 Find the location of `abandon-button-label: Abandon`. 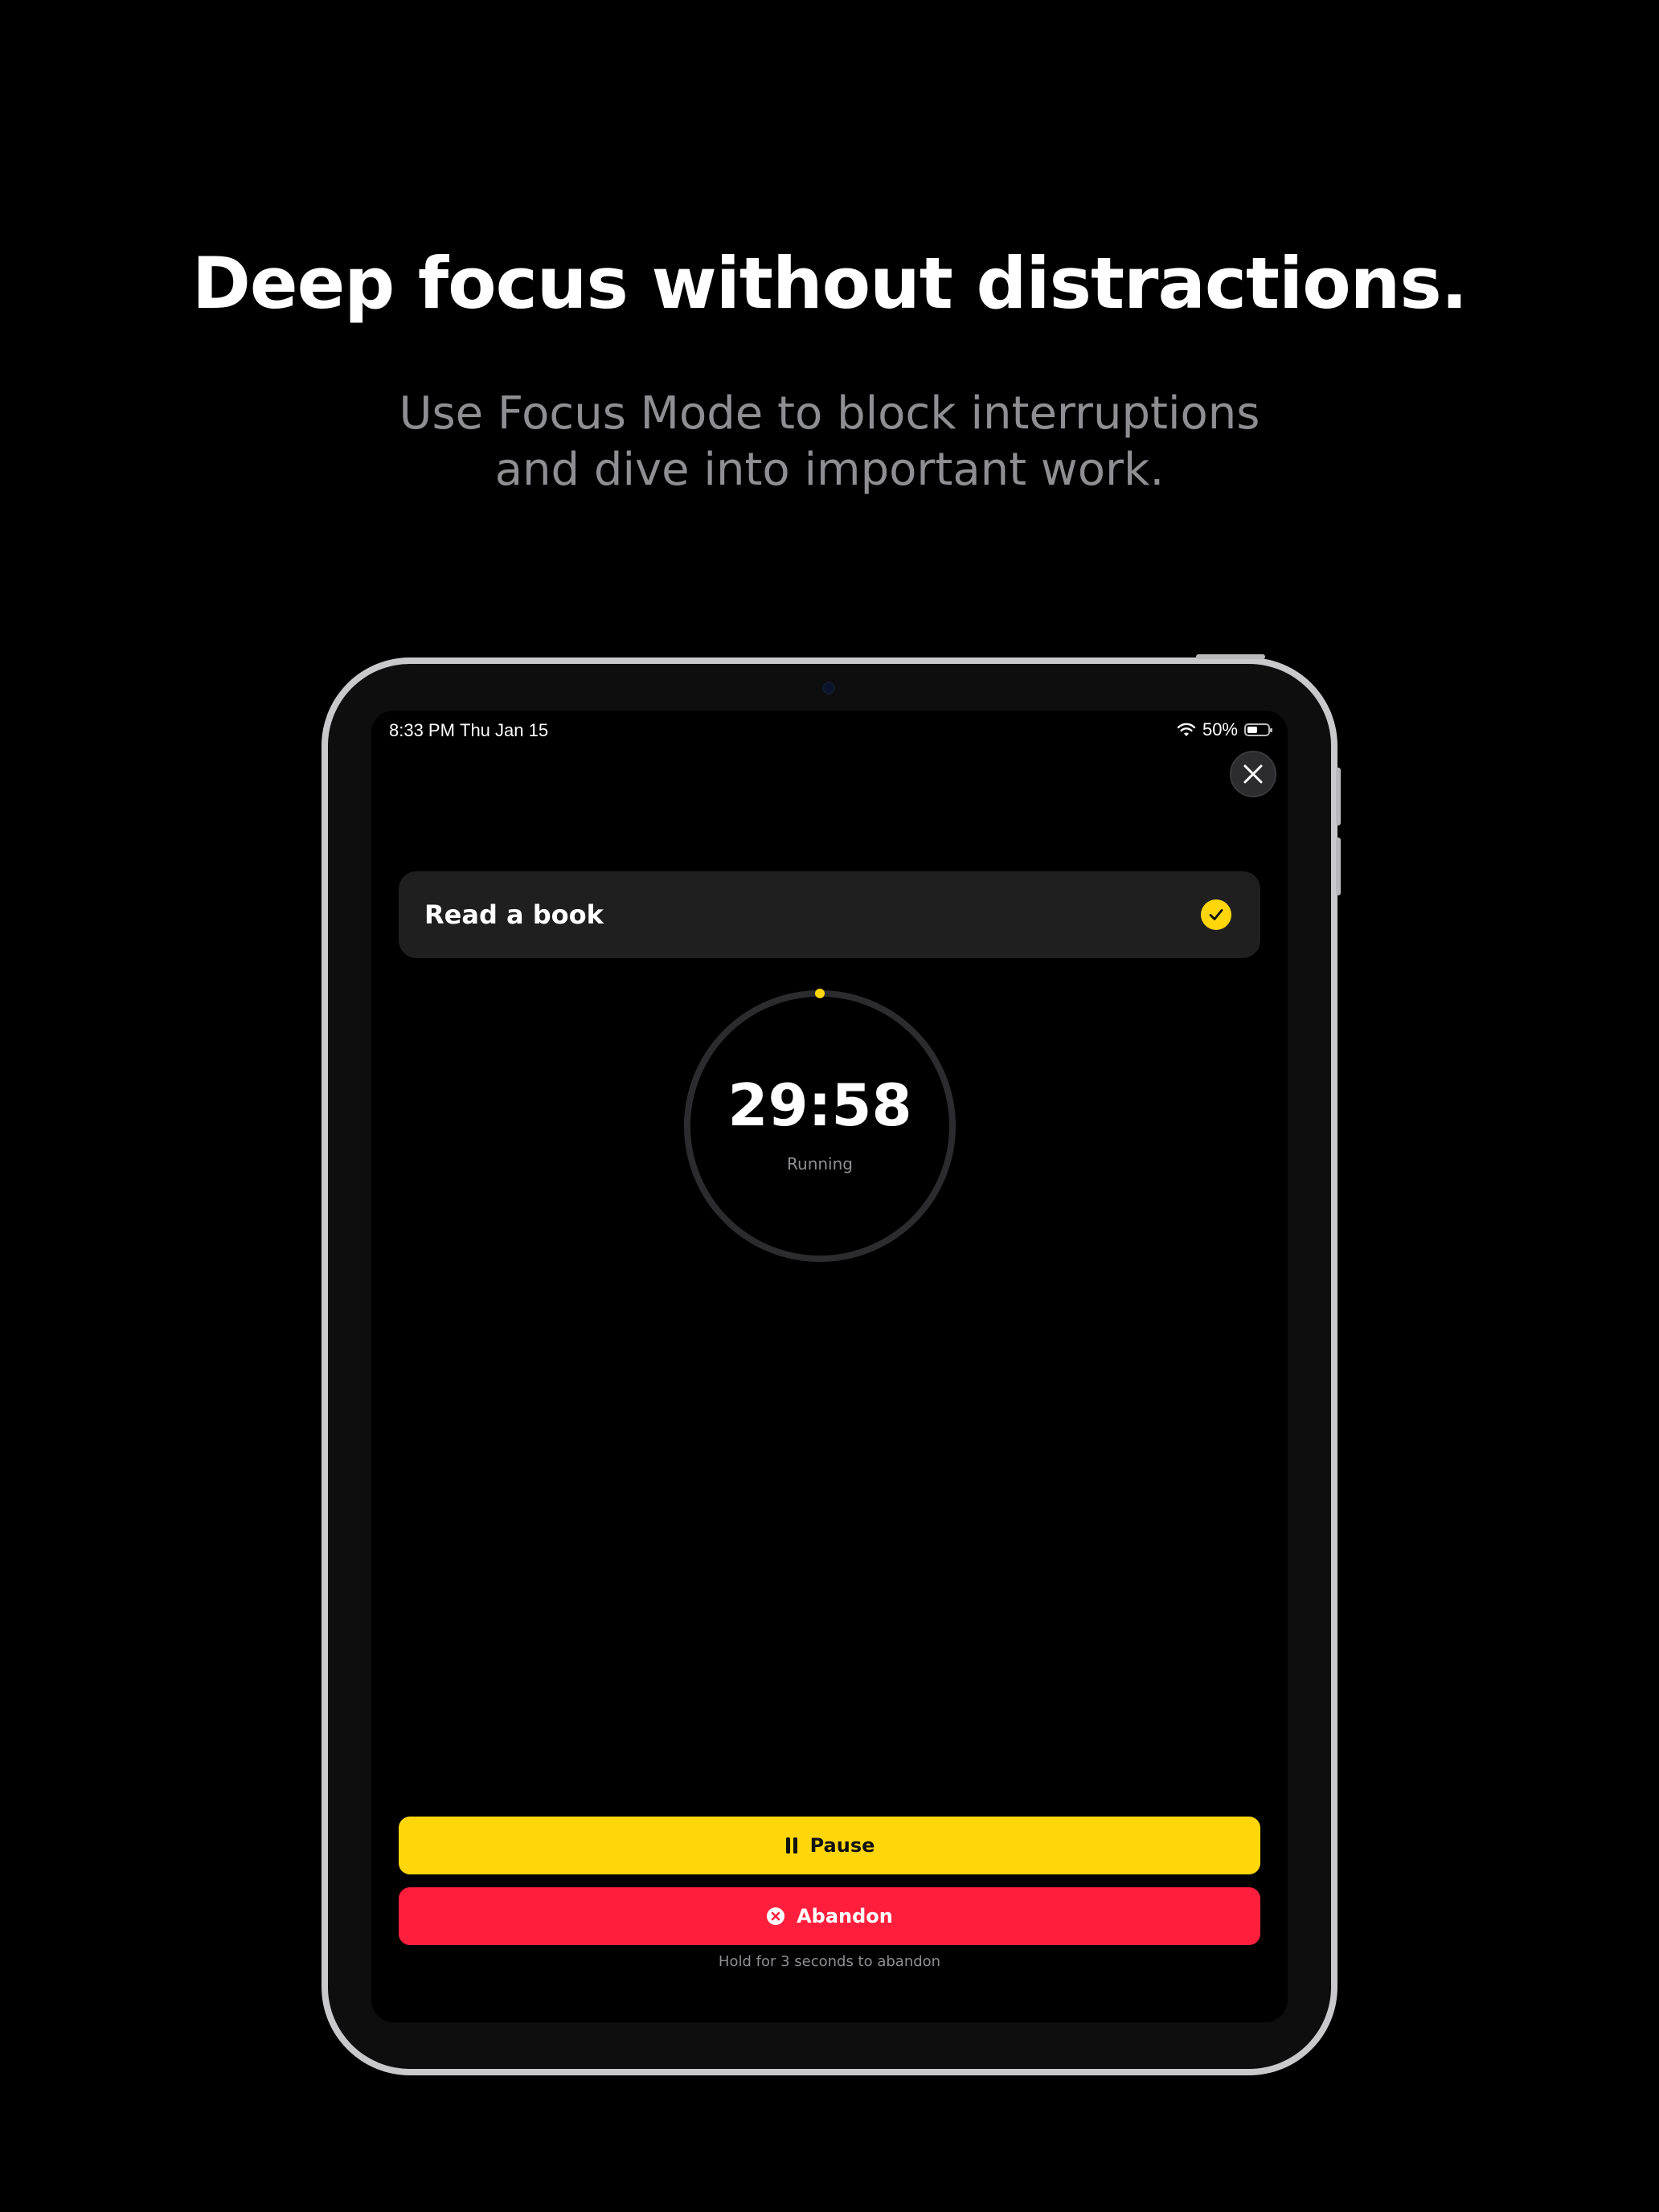

abandon-button-label: Abandon is located at coordinates (845, 1916).